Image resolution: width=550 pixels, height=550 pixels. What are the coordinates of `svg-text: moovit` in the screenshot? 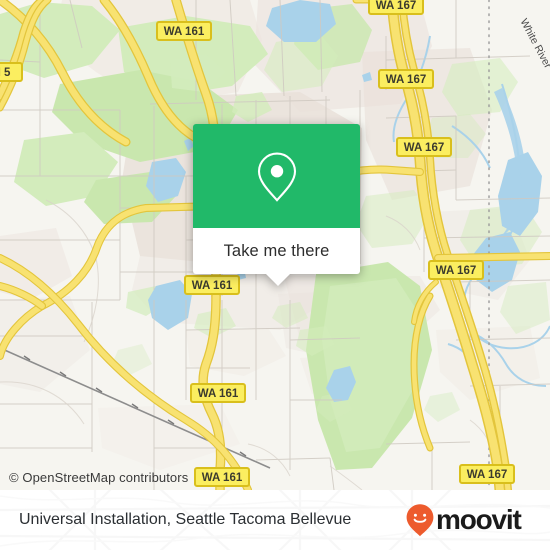 It's located at (478, 519).